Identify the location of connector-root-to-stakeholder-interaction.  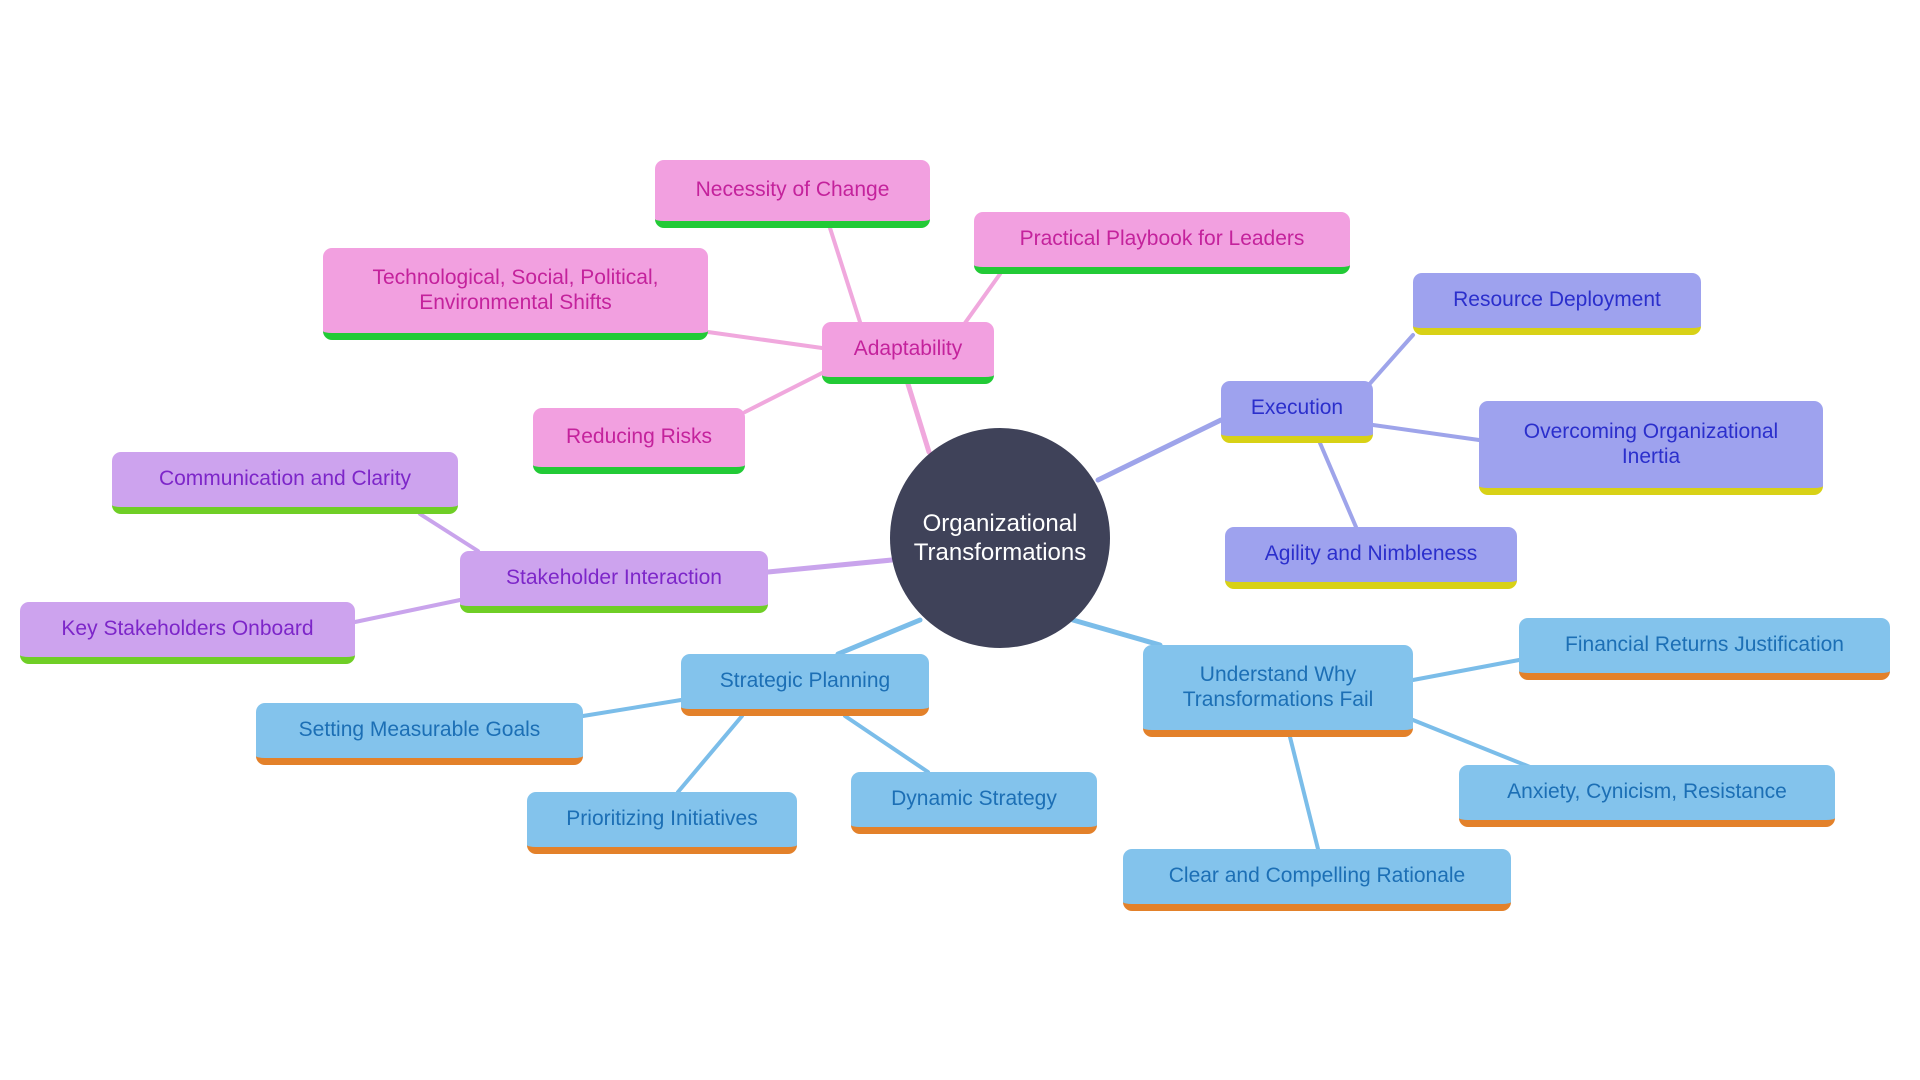
(830, 566).